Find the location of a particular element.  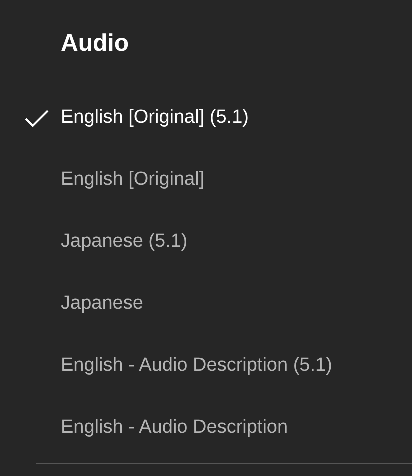

audio-option: English [Original] (5.1) is located at coordinates (206, 118).